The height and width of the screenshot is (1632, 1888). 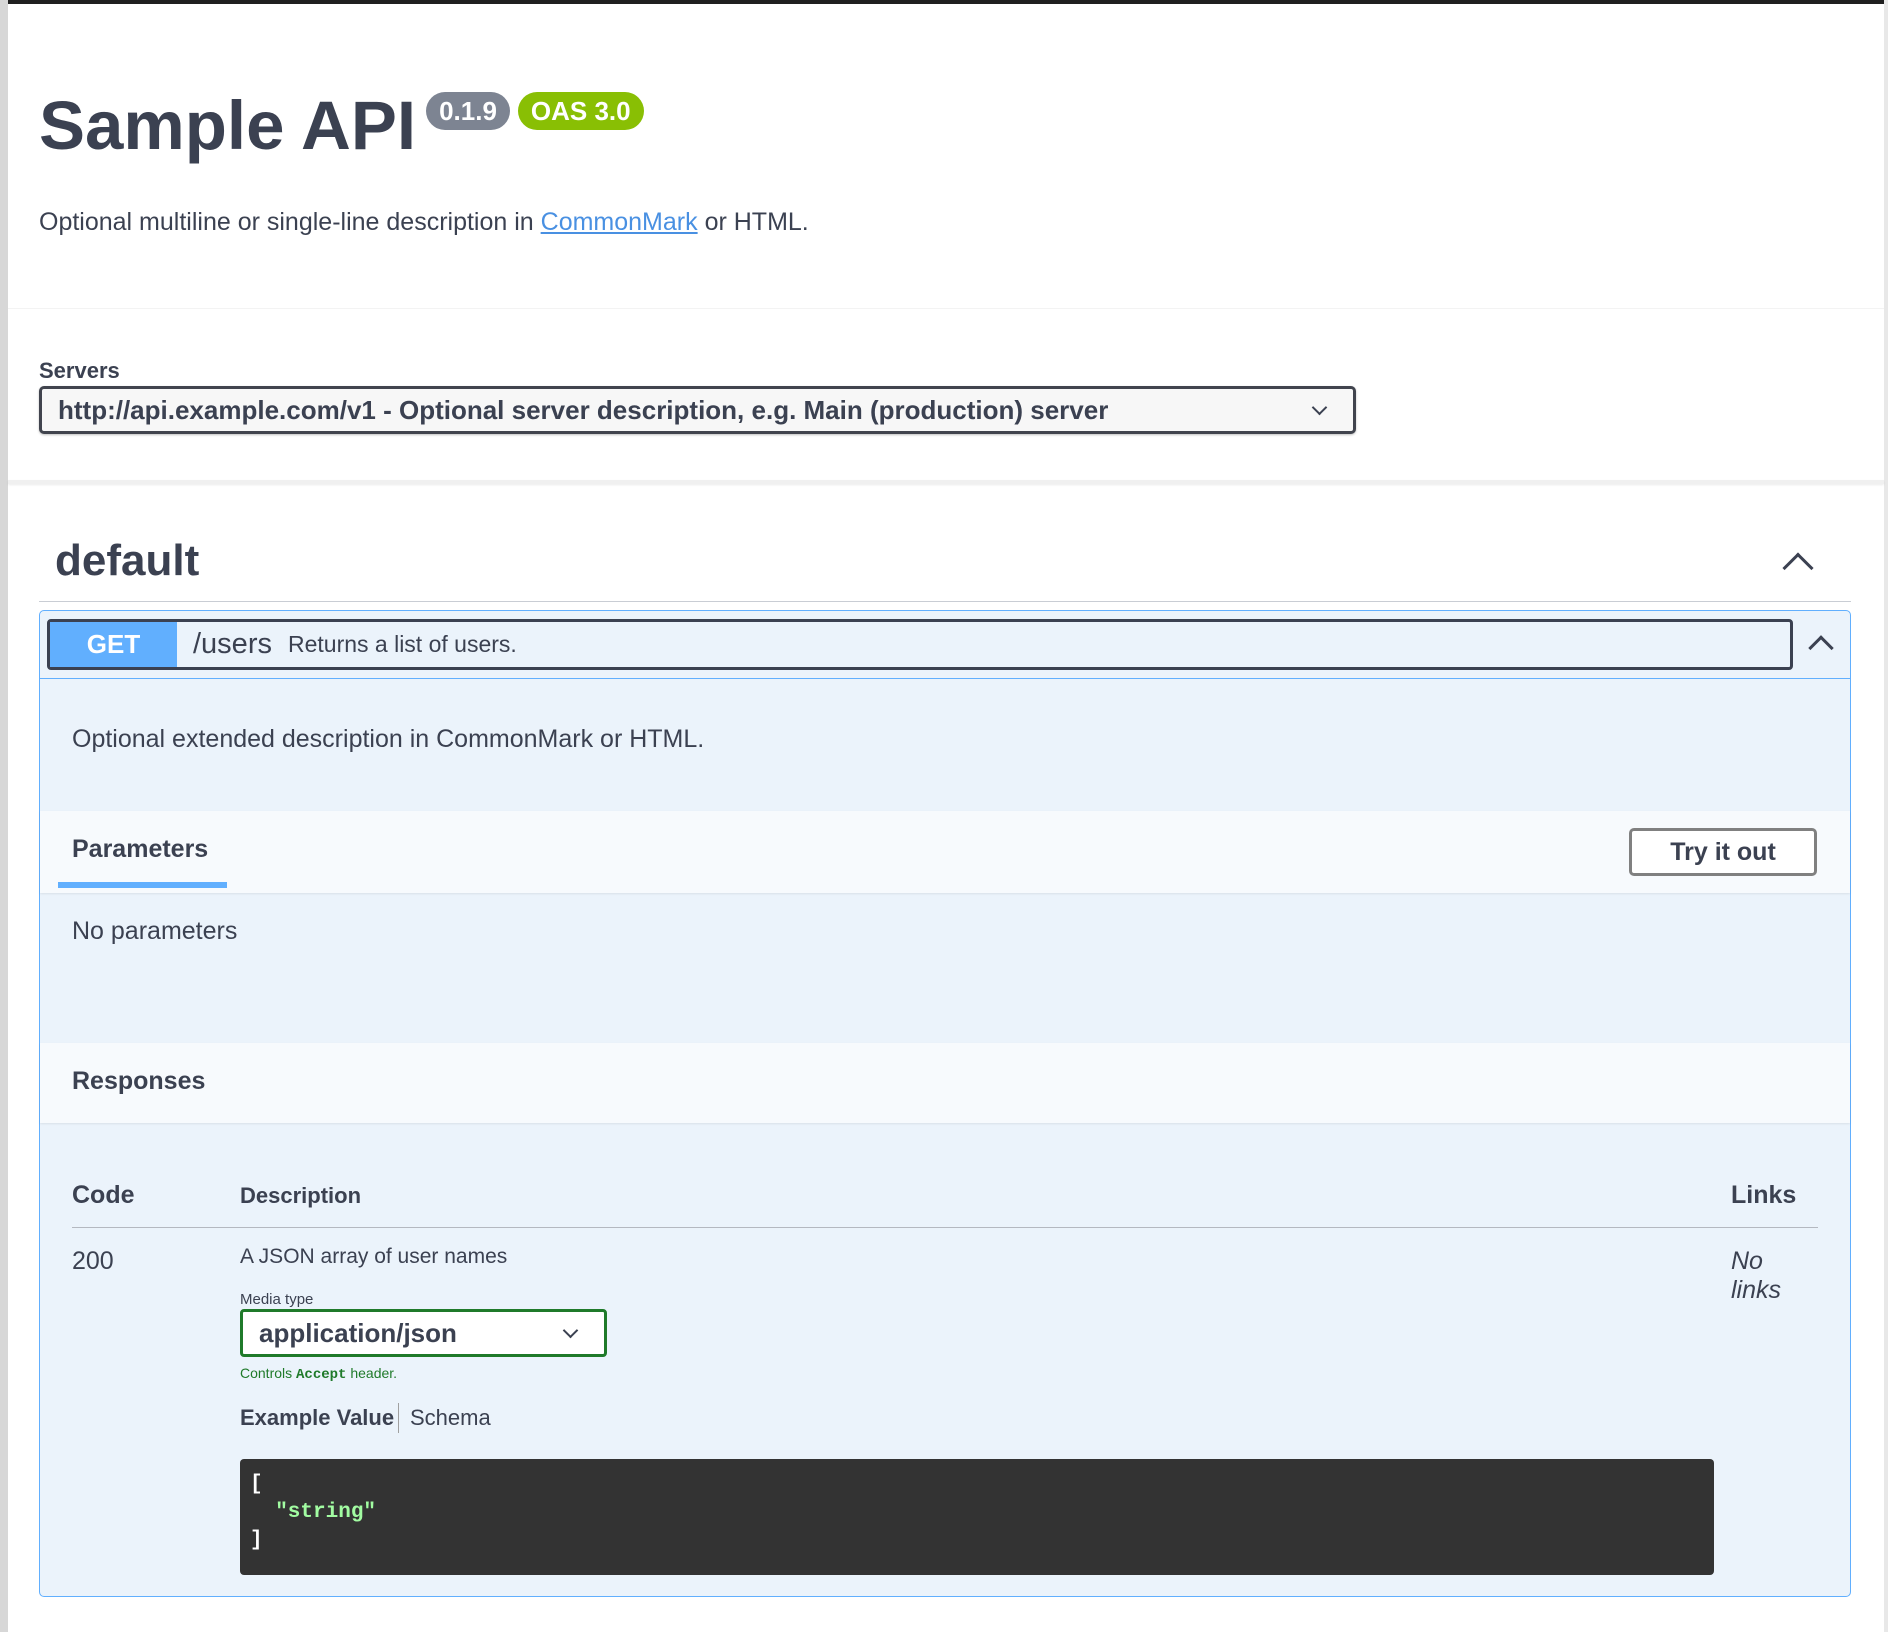 I want to click on tag-header-default: default, so click(x=945, y=561).